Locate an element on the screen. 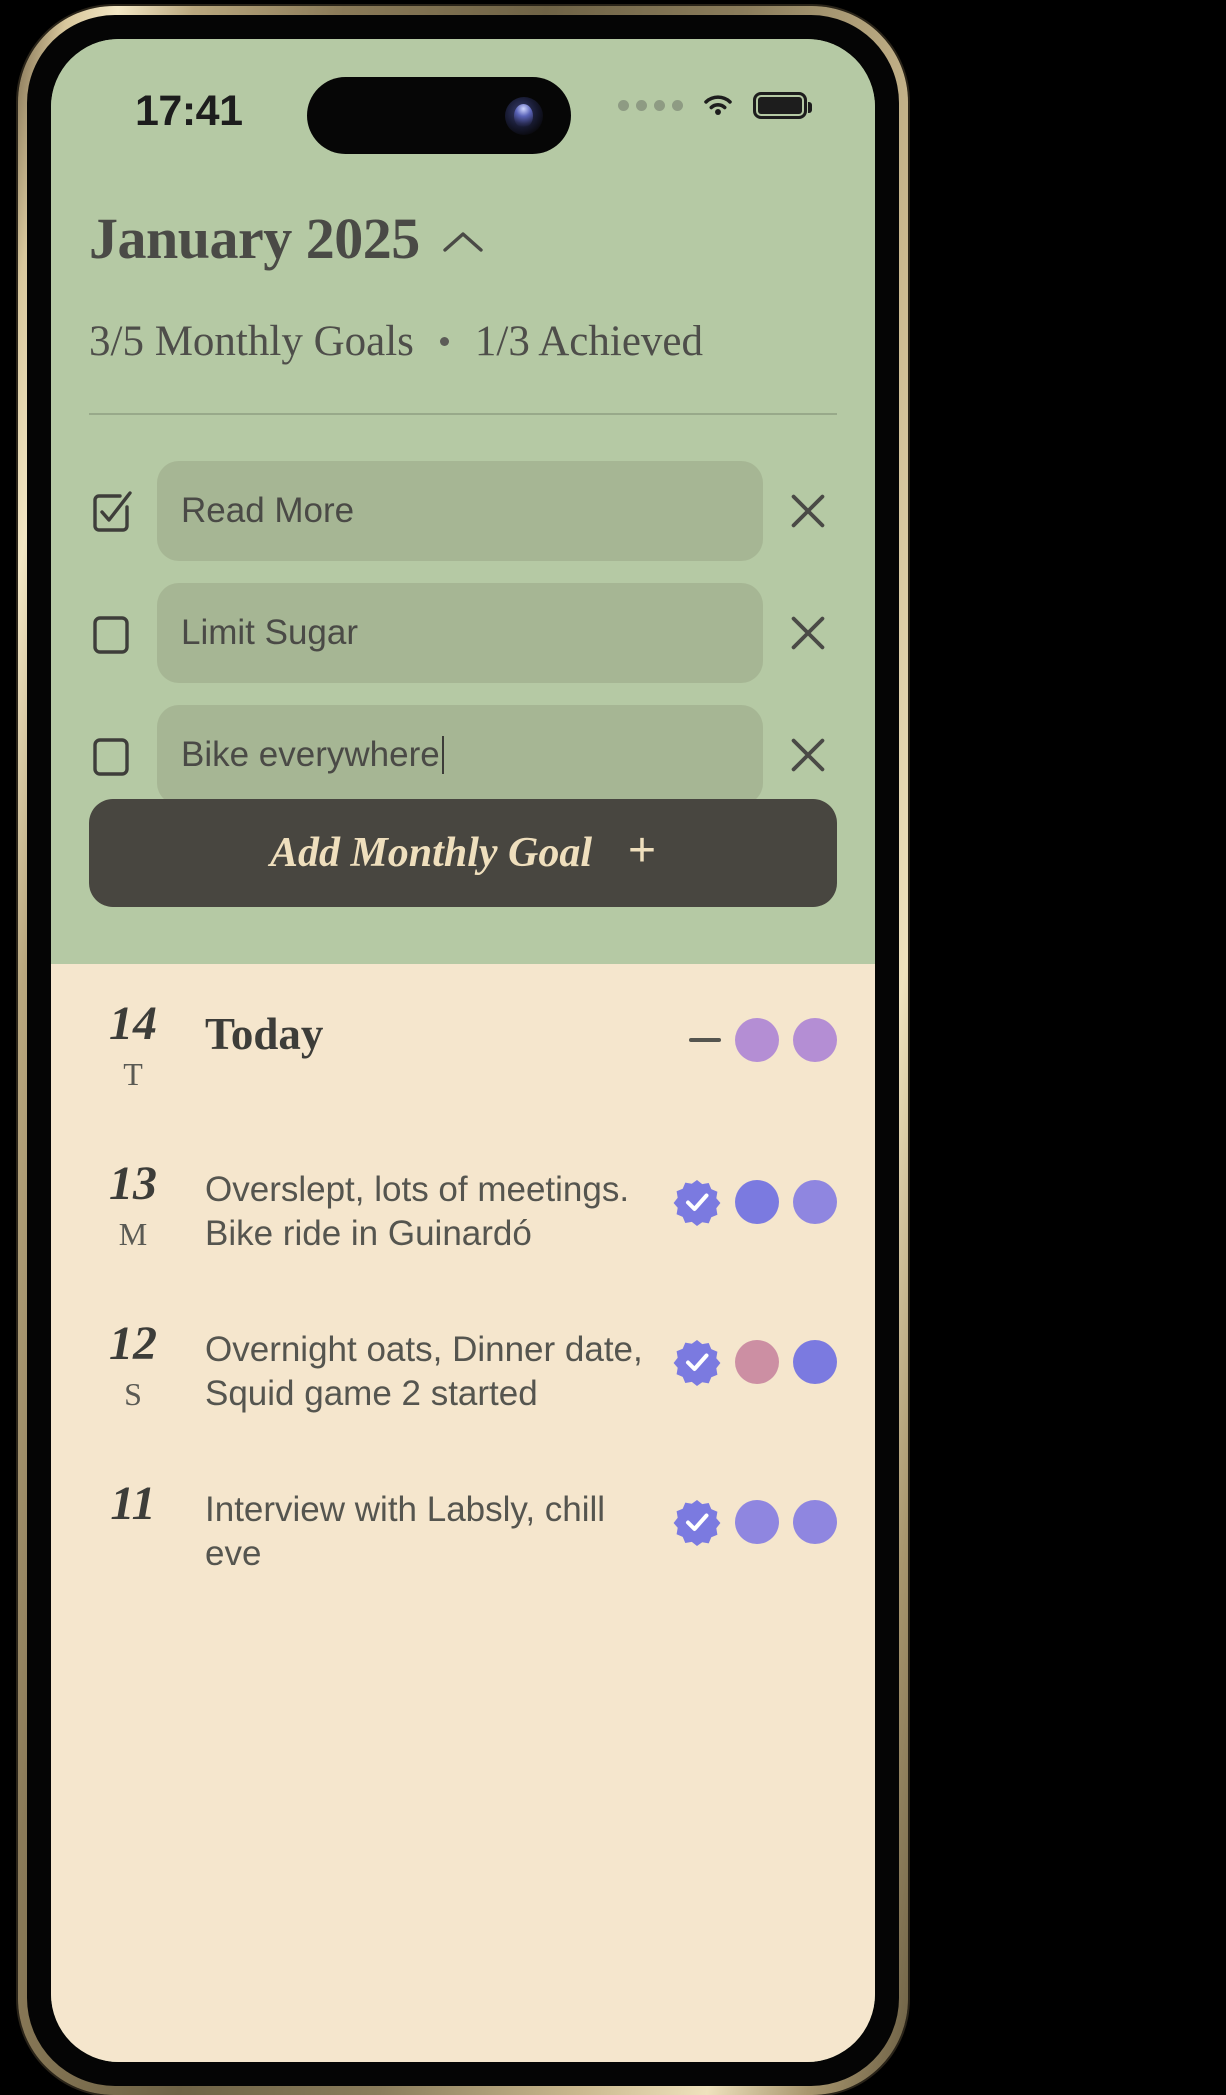 The image size is (1226, 2095). goal-row: Bike everywhere is located at coordinates (463, 755).